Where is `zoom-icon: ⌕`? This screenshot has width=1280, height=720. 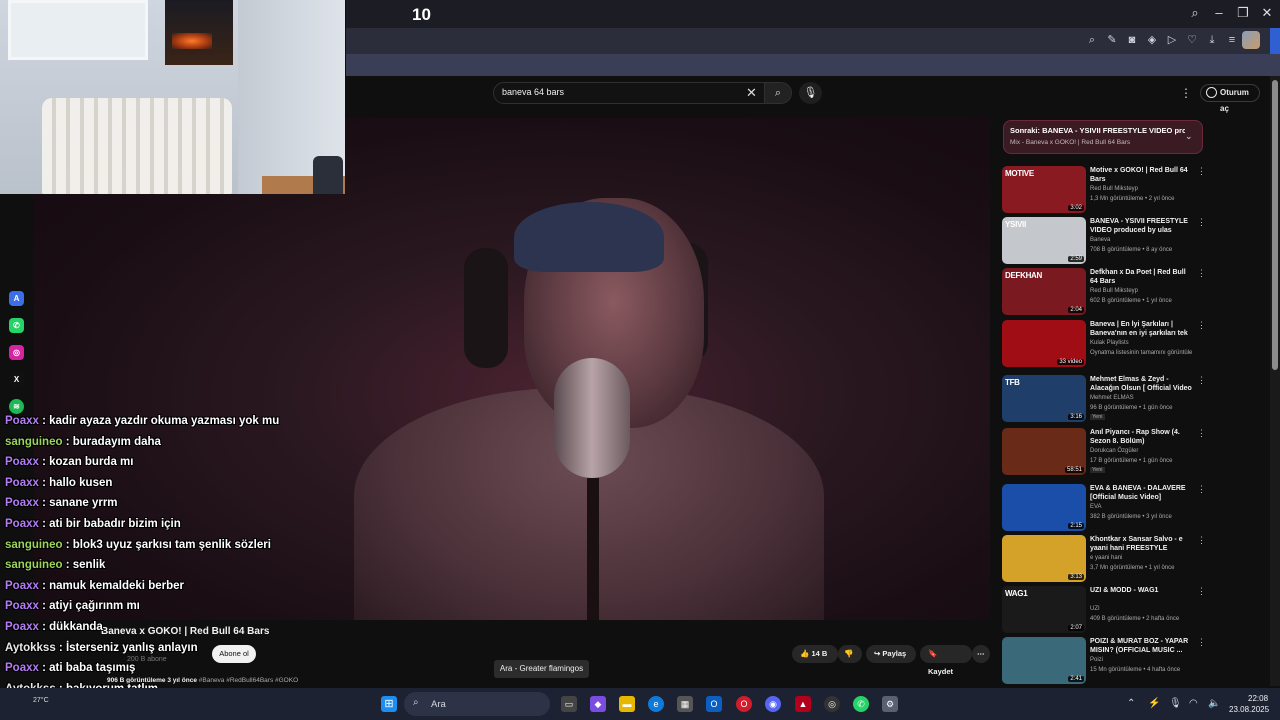
zoom-icon: ⌕ is located at coordinates (1092, 40).